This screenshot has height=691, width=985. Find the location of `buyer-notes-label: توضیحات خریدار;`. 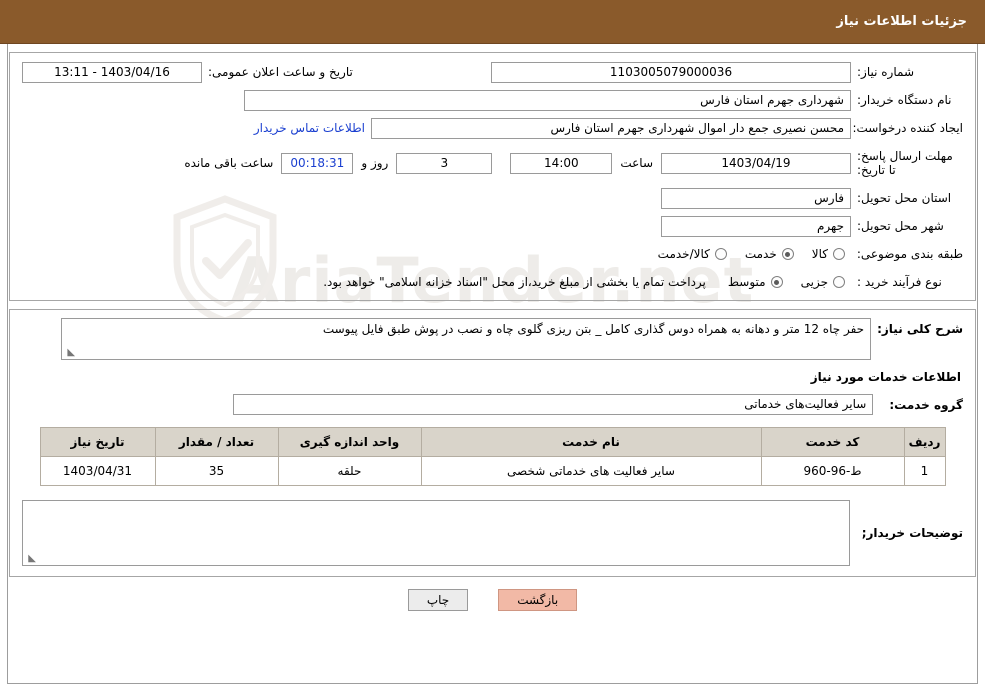

buyer-notes-label: توضیحات خریدار; is located at coordinates (912, 533).